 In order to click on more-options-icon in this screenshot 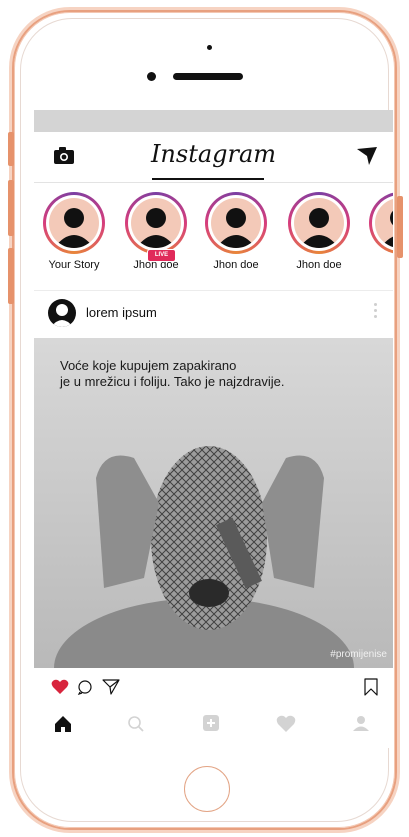, I will do `click(375, 312)`.